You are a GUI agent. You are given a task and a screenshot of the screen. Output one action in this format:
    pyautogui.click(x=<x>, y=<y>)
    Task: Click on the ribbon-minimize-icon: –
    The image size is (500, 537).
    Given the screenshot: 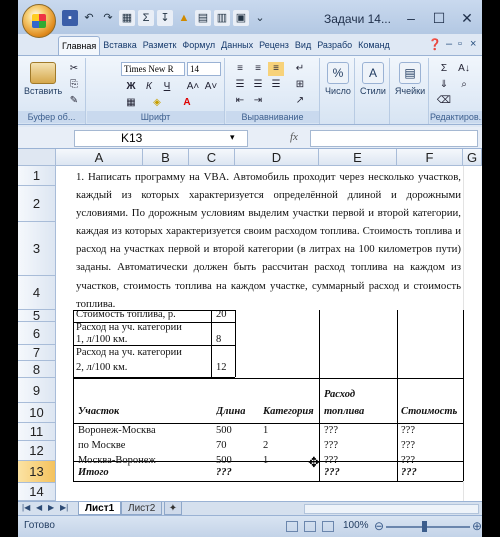 What is the action you would take?
    pyautogui.click(x=449, y=44)
    